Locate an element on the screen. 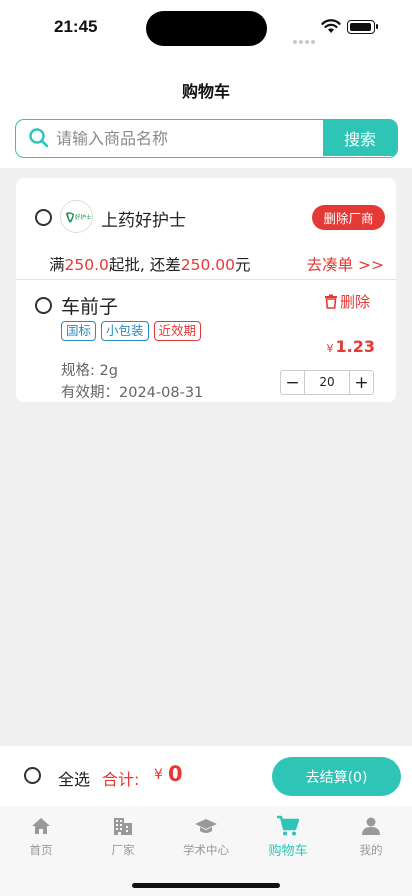  product-expiry: 有效期：2024-08-31 is located at coordinates (132, 393).